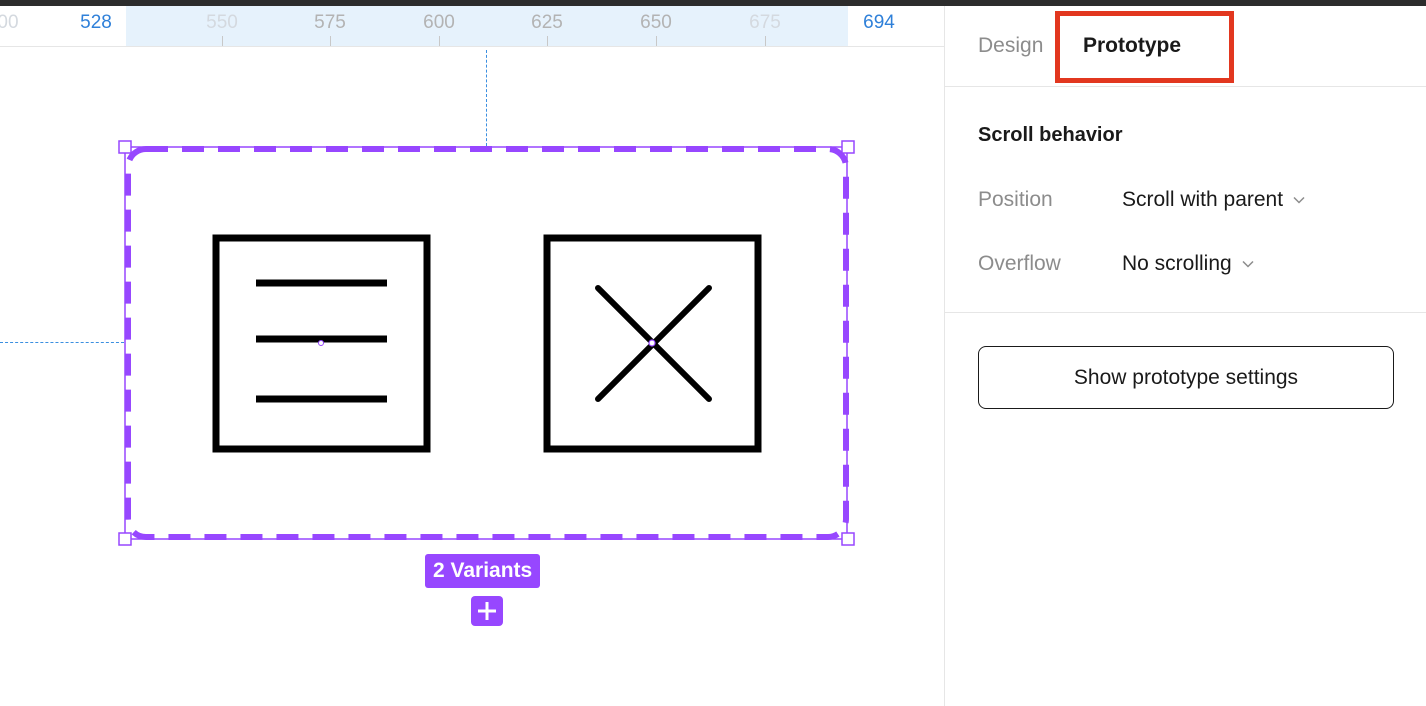  Describe the element at coordinates (483, 571) in the screenshot. I see `variants-badge: 2 Variants` at that location.